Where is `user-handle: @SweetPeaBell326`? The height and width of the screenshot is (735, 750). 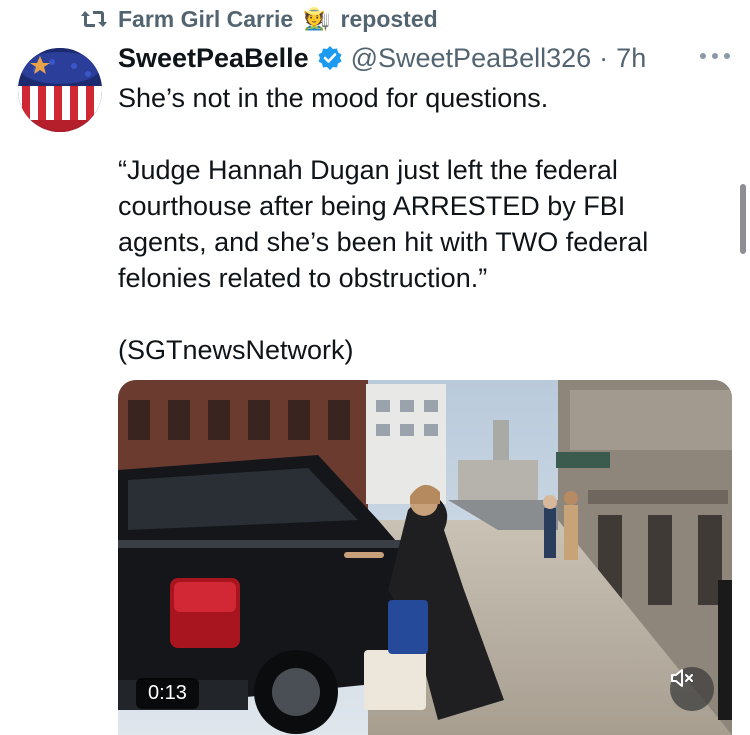 user-handle: @SweetPeaBell326 is located at coordinates (471, 58).